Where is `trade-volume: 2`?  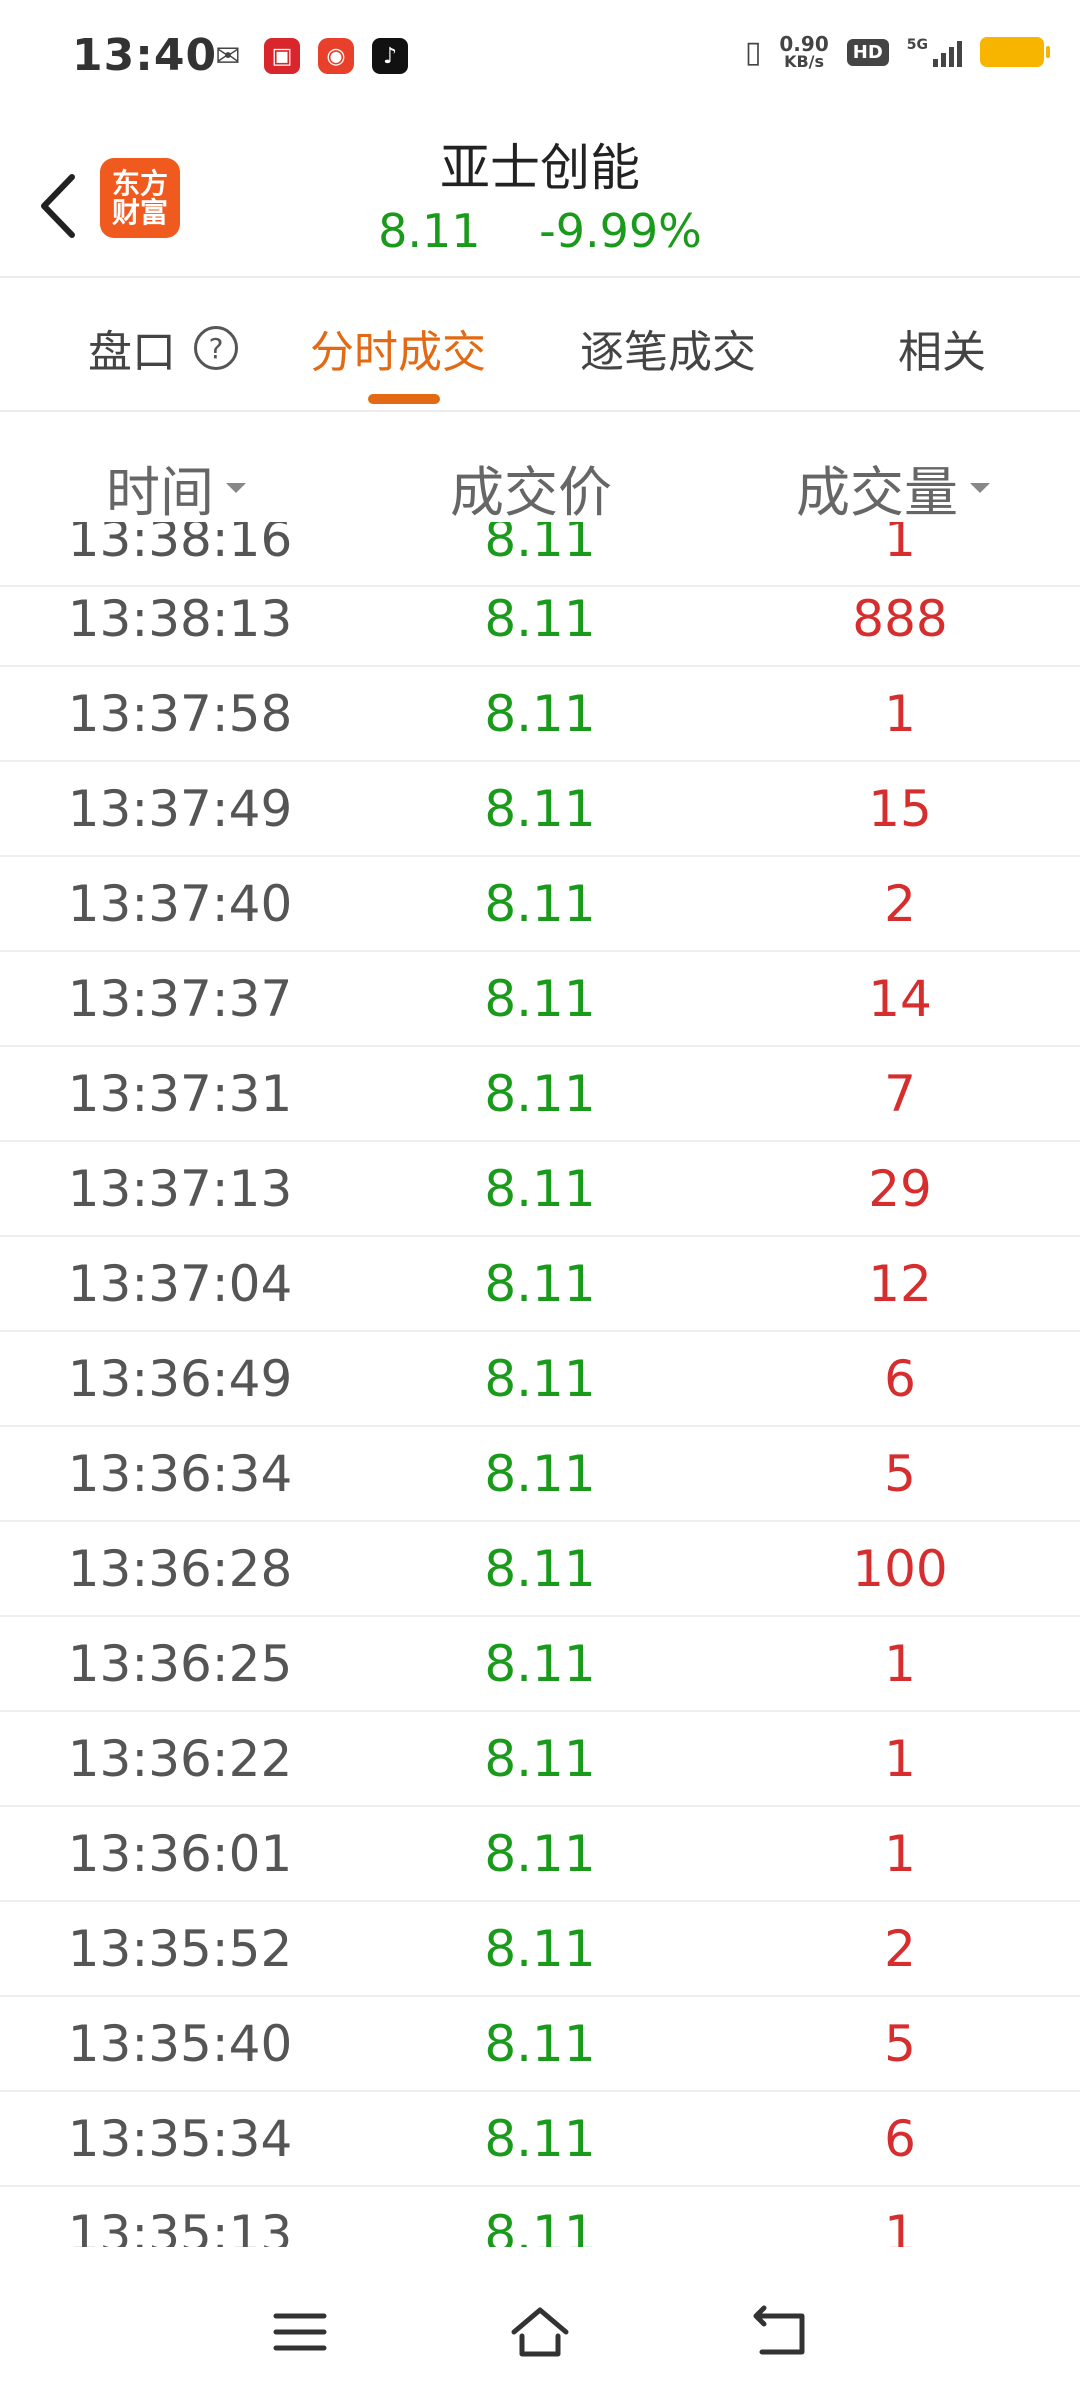
trade-volume: 2 is located at coordinates (900, 904).